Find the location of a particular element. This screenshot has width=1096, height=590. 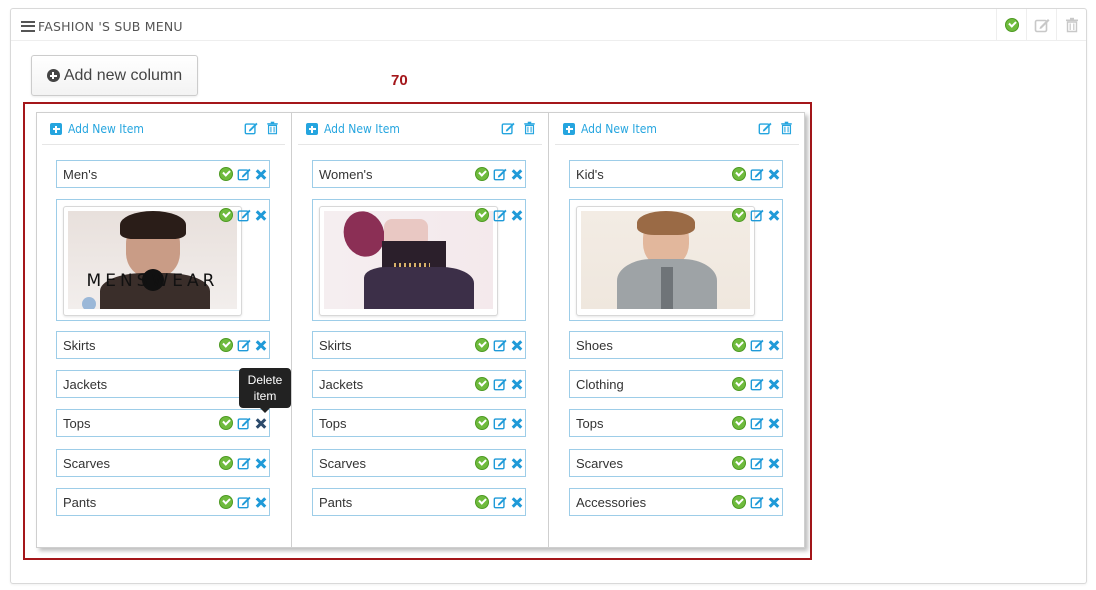

menu-item: Accessories is located at coordinates (676, 502).